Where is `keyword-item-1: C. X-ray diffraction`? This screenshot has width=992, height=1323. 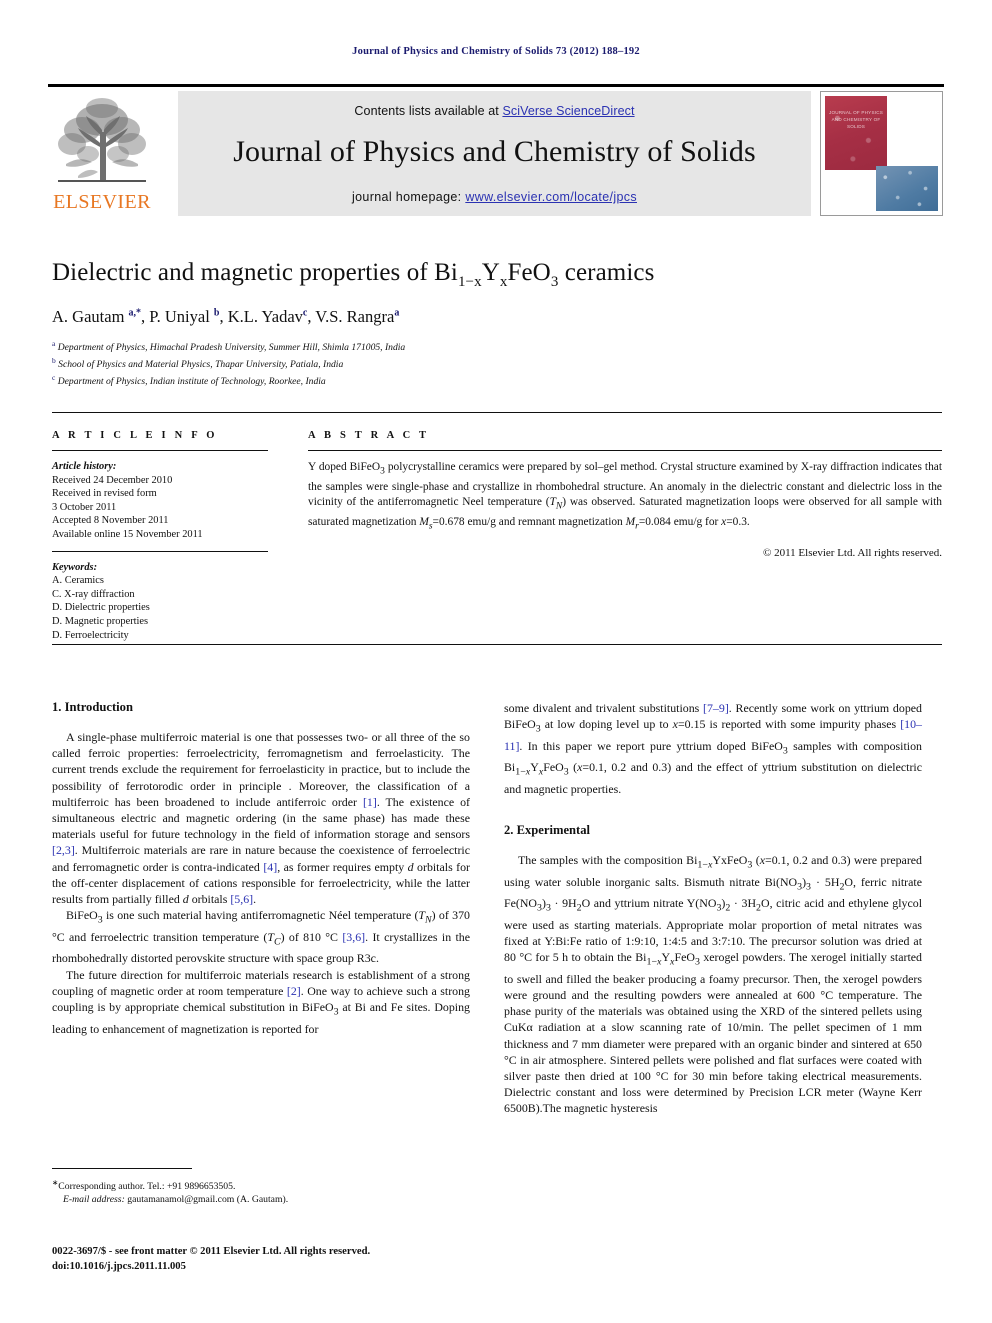 keyword-item-1: C. X-ray diffraction is located at coordinates (93, 594).